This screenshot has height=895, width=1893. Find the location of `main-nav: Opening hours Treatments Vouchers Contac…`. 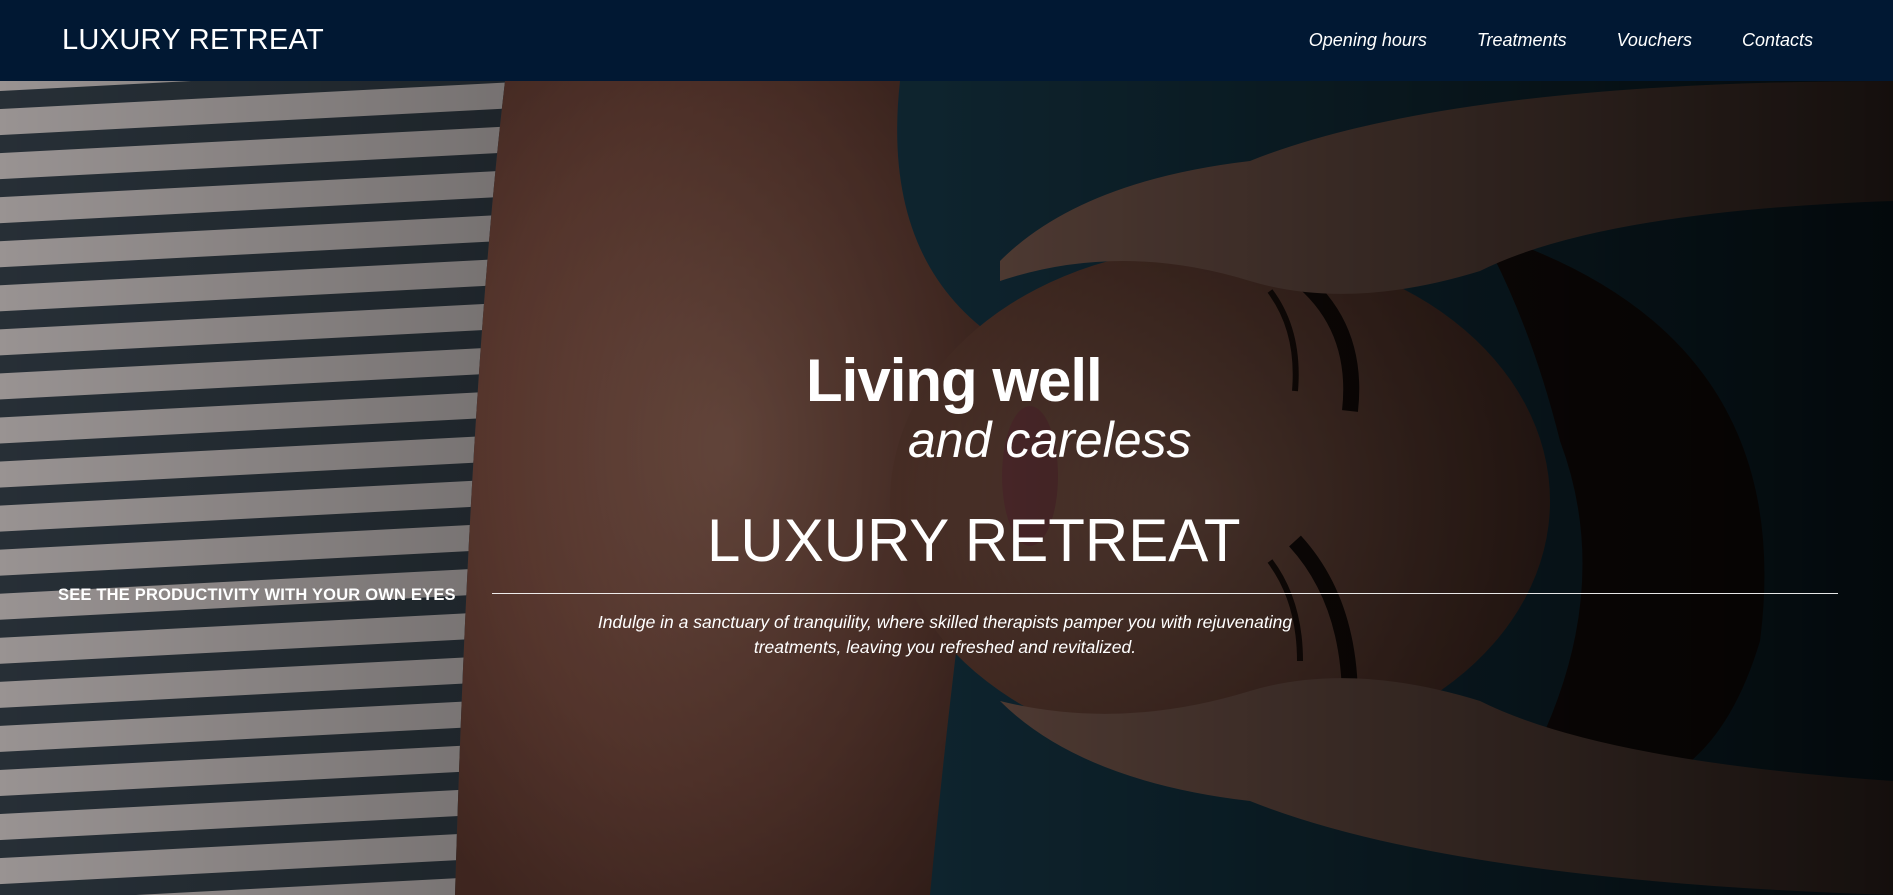

main-nav: Opening hours Treatments Vouchers Contac… is located at coordinates (1561, 40).